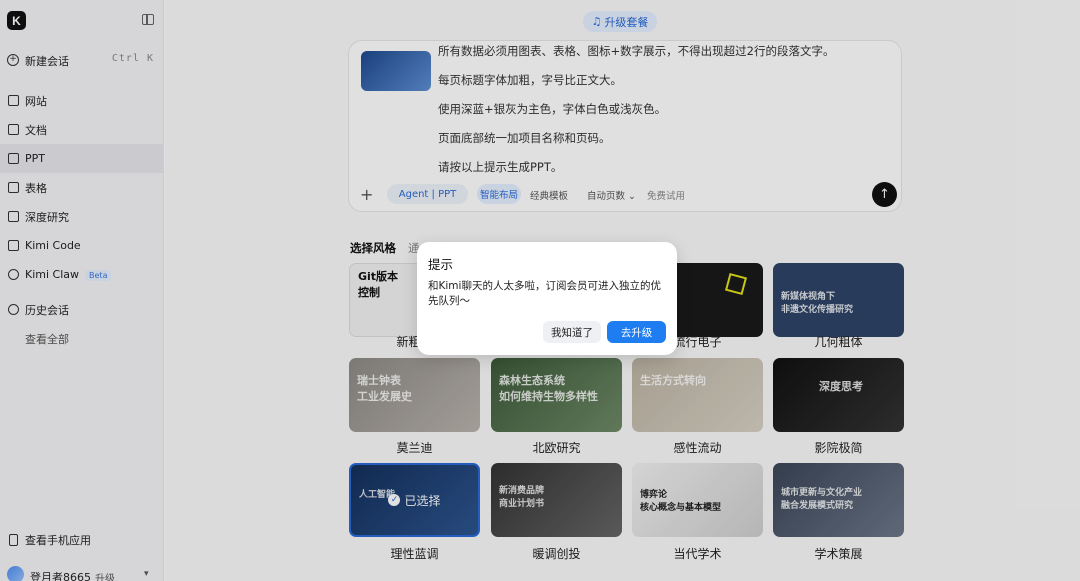  I want to click on notice-dialog: 提示 和Kimi聊天的人太多啦，订阅会员可进入独立的优先队列～ 我知道了 去升级, so click(547, 298).